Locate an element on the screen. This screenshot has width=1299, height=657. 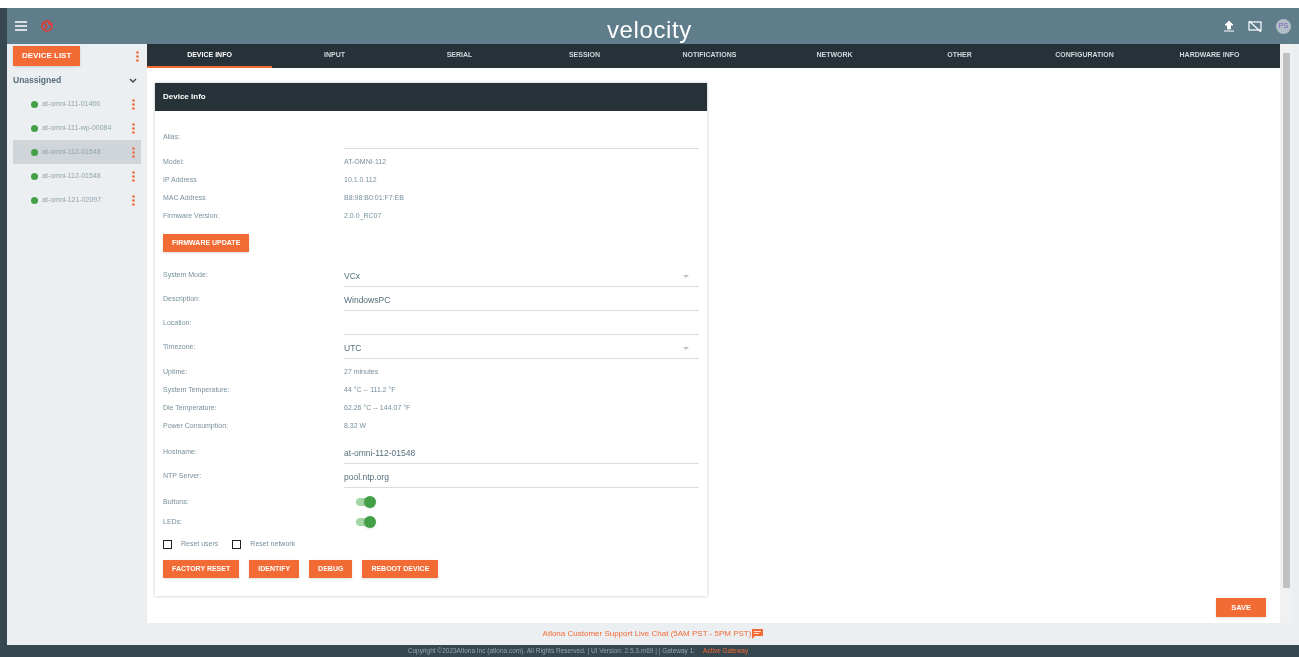
dropdown-field: UTC is located at coordinates (521, 349).